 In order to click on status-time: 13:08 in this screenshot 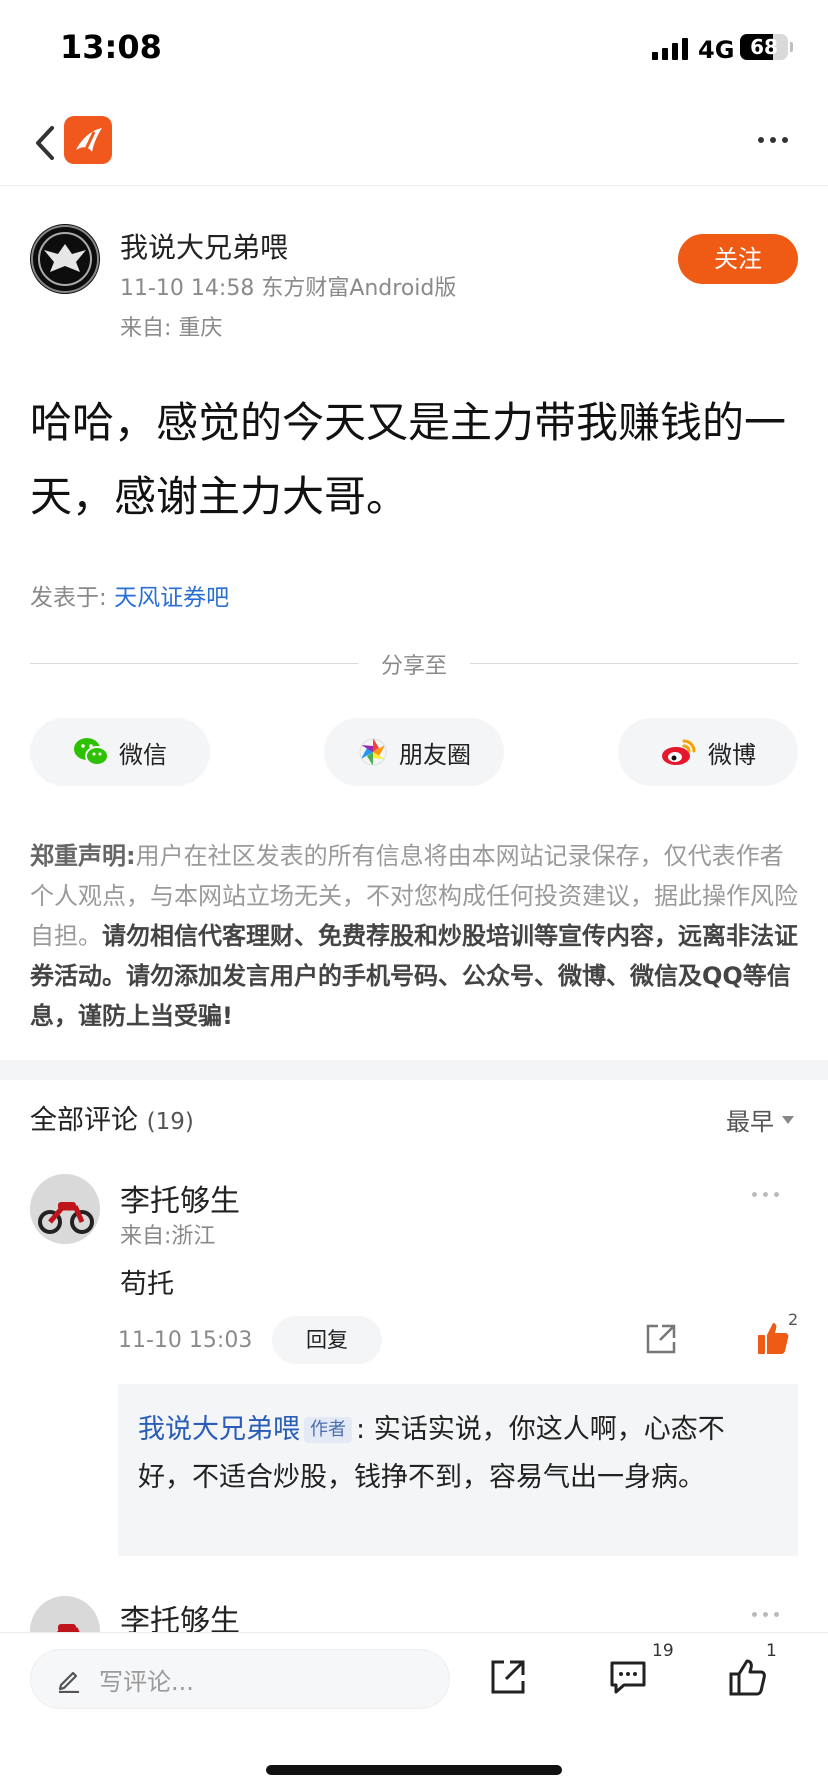, I will do `click(111, 47)`.